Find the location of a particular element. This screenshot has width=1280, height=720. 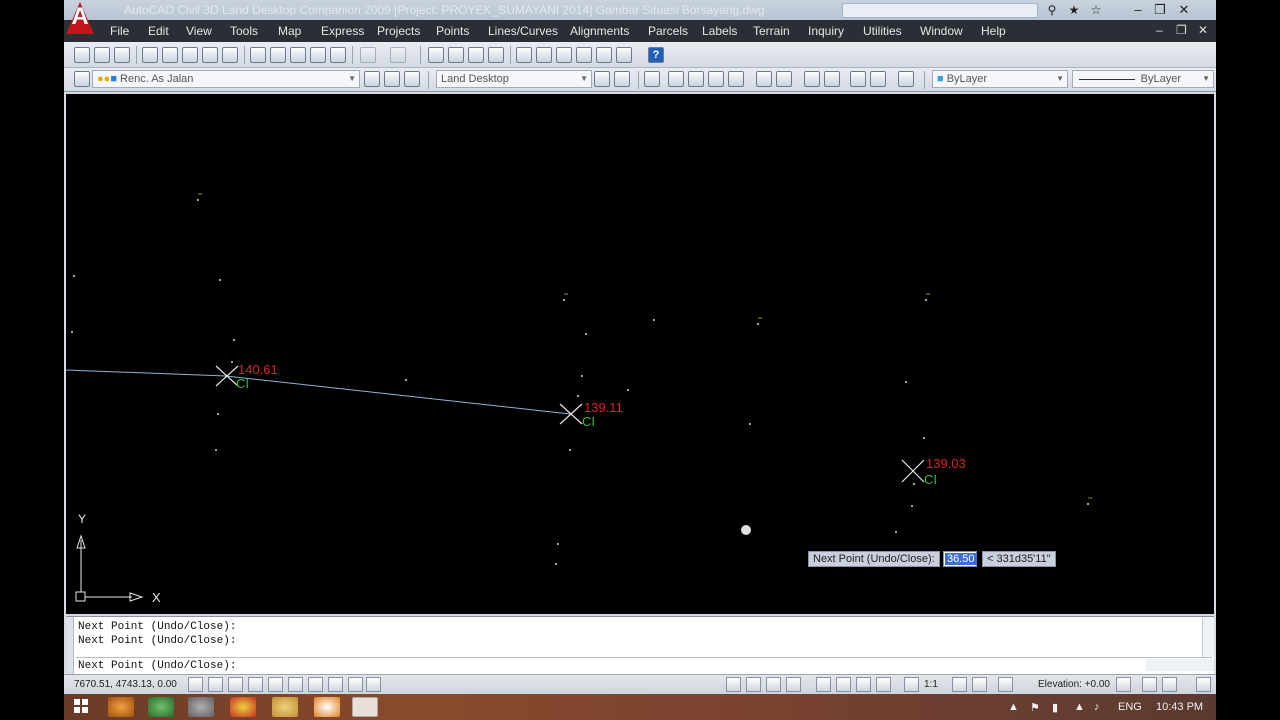

dynamic-input-angle: < 331d35'11" is located at coordinates (1019, 559).